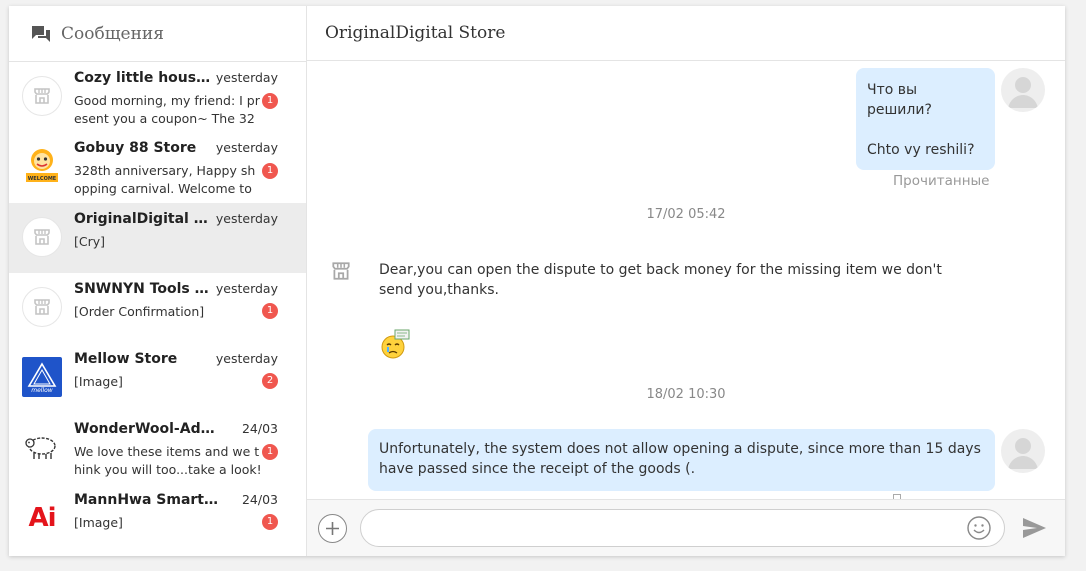 Image resolution: width=1086 pixels, height=571 pixels. I want to click on conversation-item: mellow Mellow Store yesterday [Image] 2, so click(157, 378).